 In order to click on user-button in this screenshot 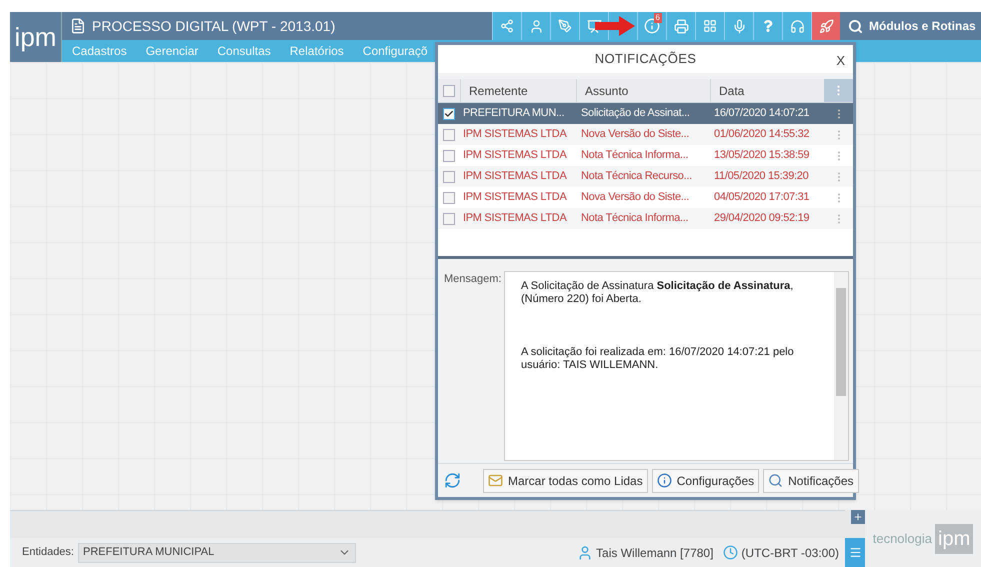, I will do `click(535, 26)`.